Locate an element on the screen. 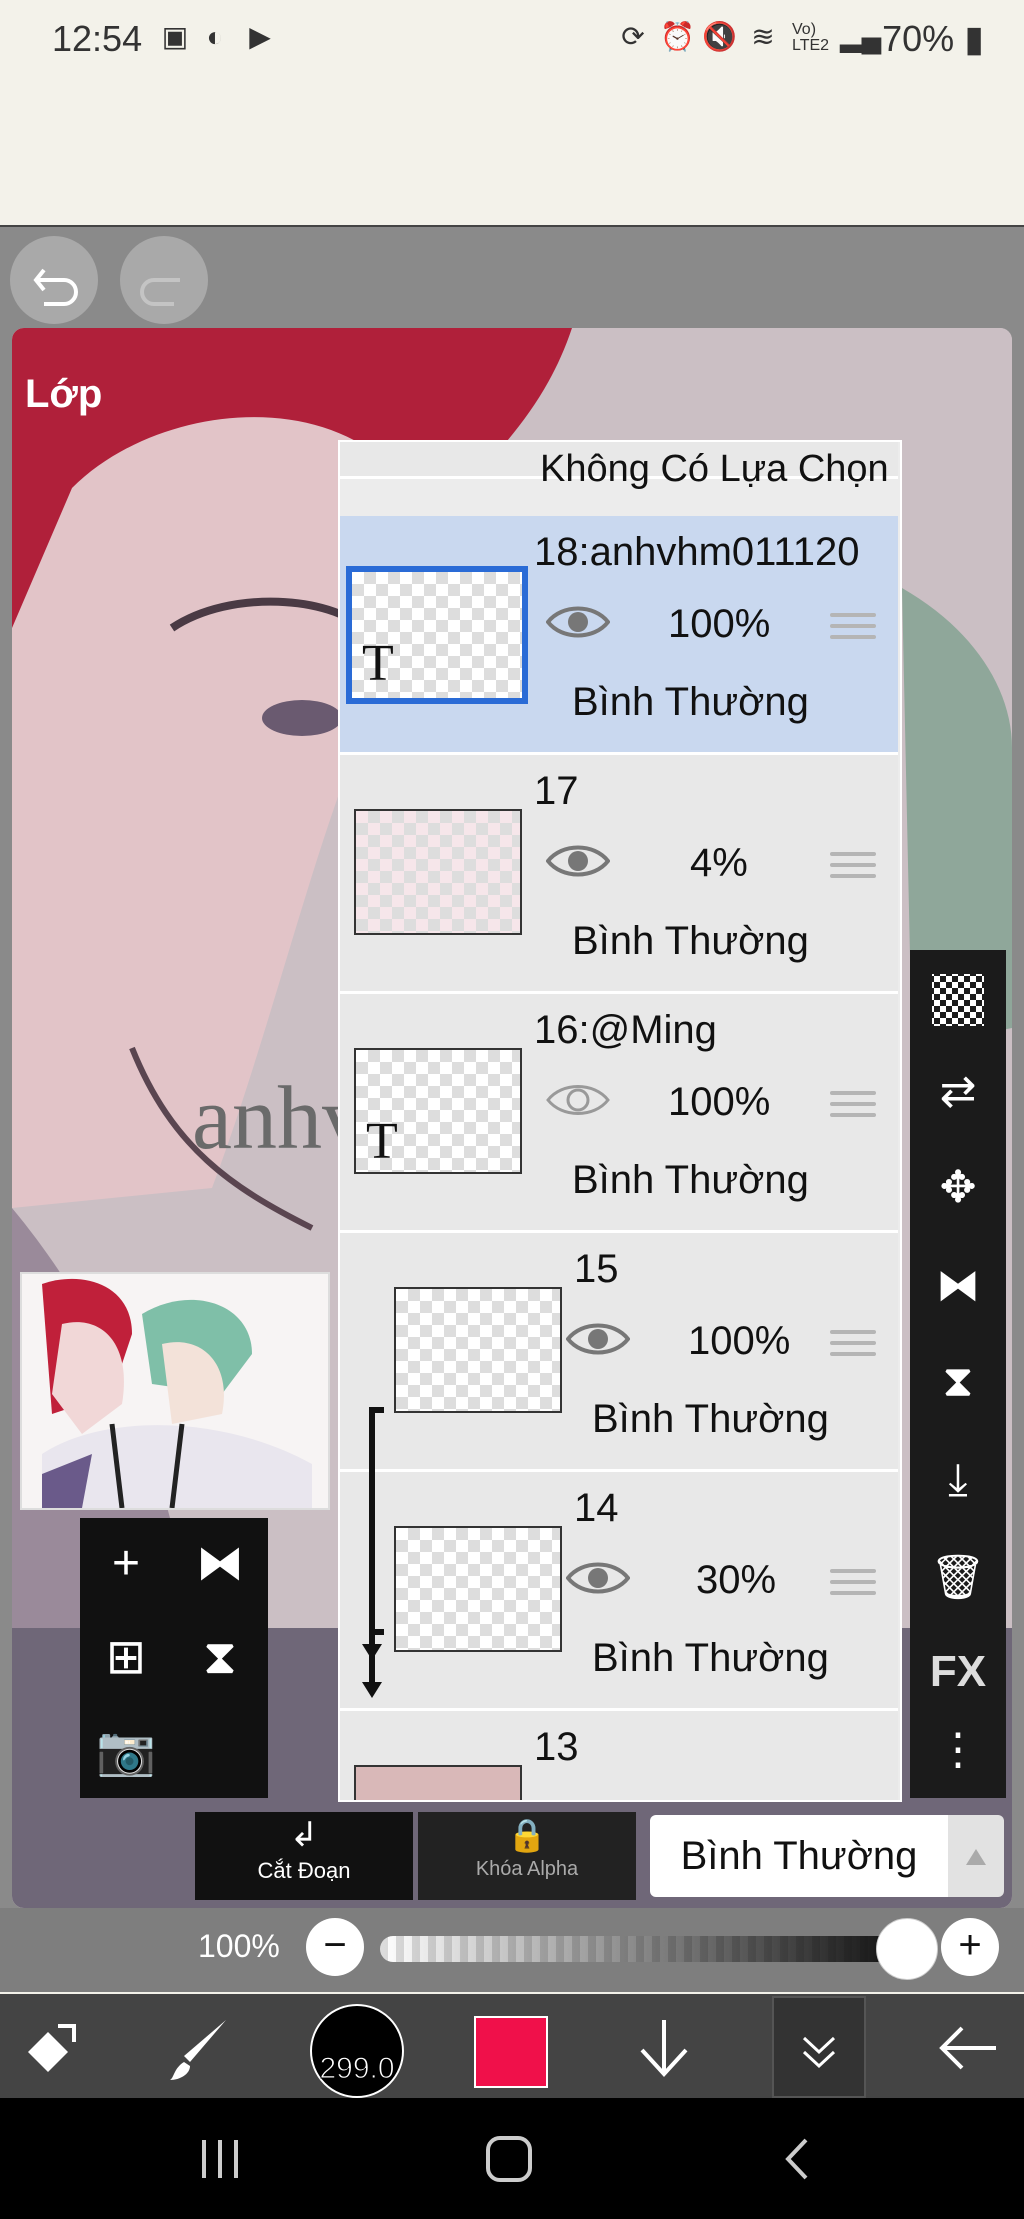  home-icon is located at coordinates (510, 2159).